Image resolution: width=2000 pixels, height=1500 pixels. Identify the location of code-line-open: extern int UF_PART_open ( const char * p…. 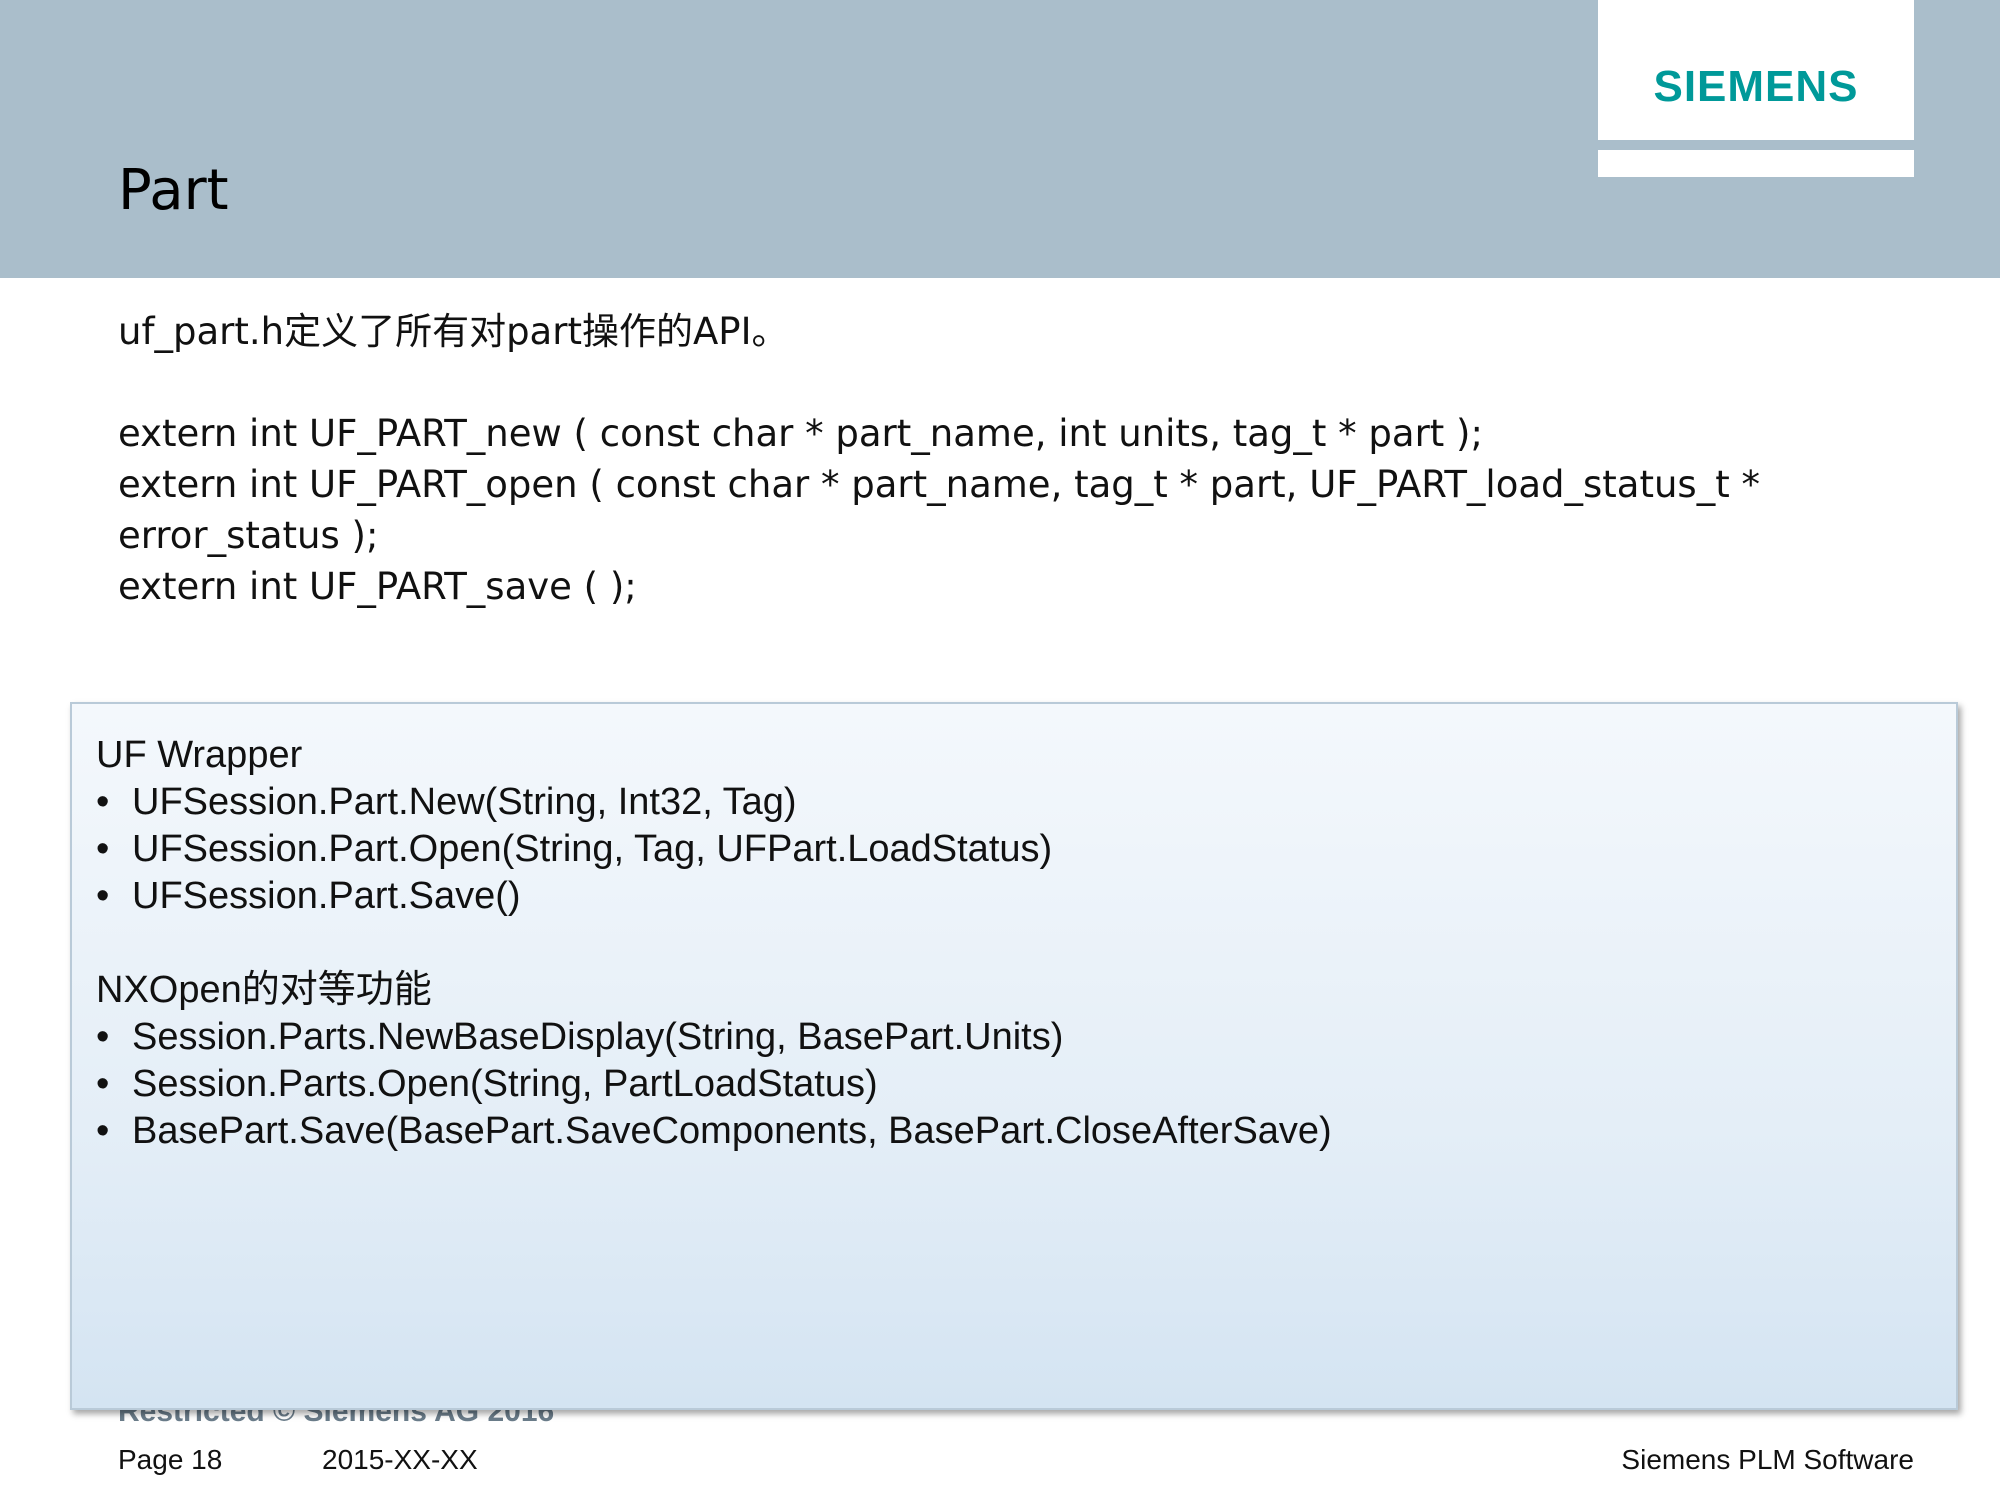
(939, 510).